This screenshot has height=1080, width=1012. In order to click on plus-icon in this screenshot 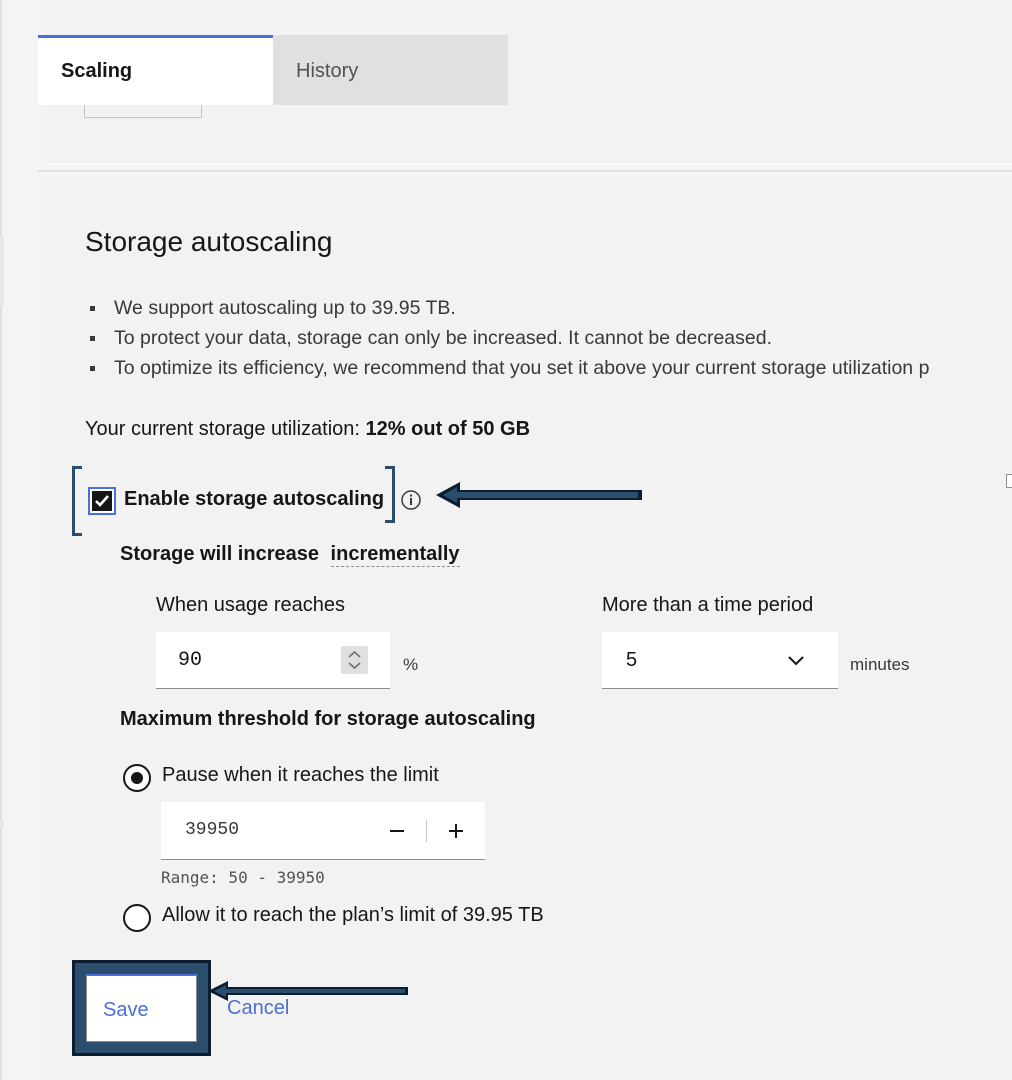, I will do `click(456, 831)`.